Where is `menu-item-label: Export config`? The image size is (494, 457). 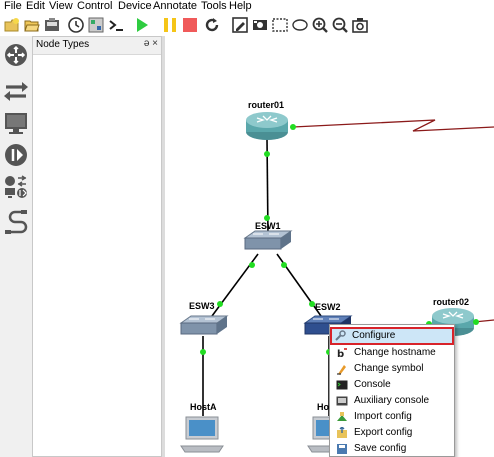
menu-item-label: Export config is located at coordinates (383, 432).